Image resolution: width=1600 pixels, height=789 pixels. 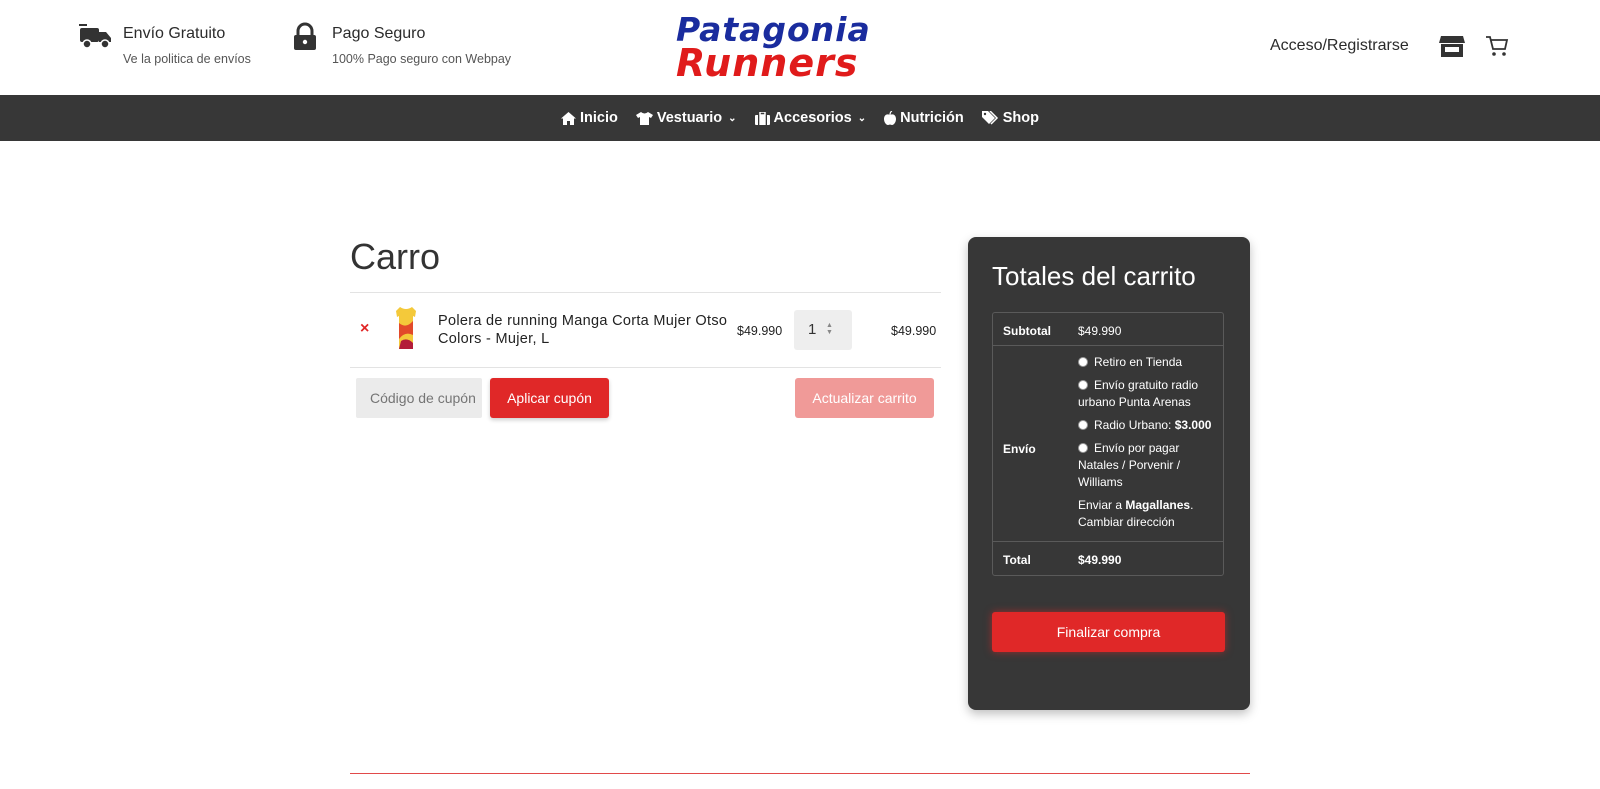 What do you see at coordinates (644, 118) in the screenshot?
I see `shirt-icon` at bounding box center [644, 118].